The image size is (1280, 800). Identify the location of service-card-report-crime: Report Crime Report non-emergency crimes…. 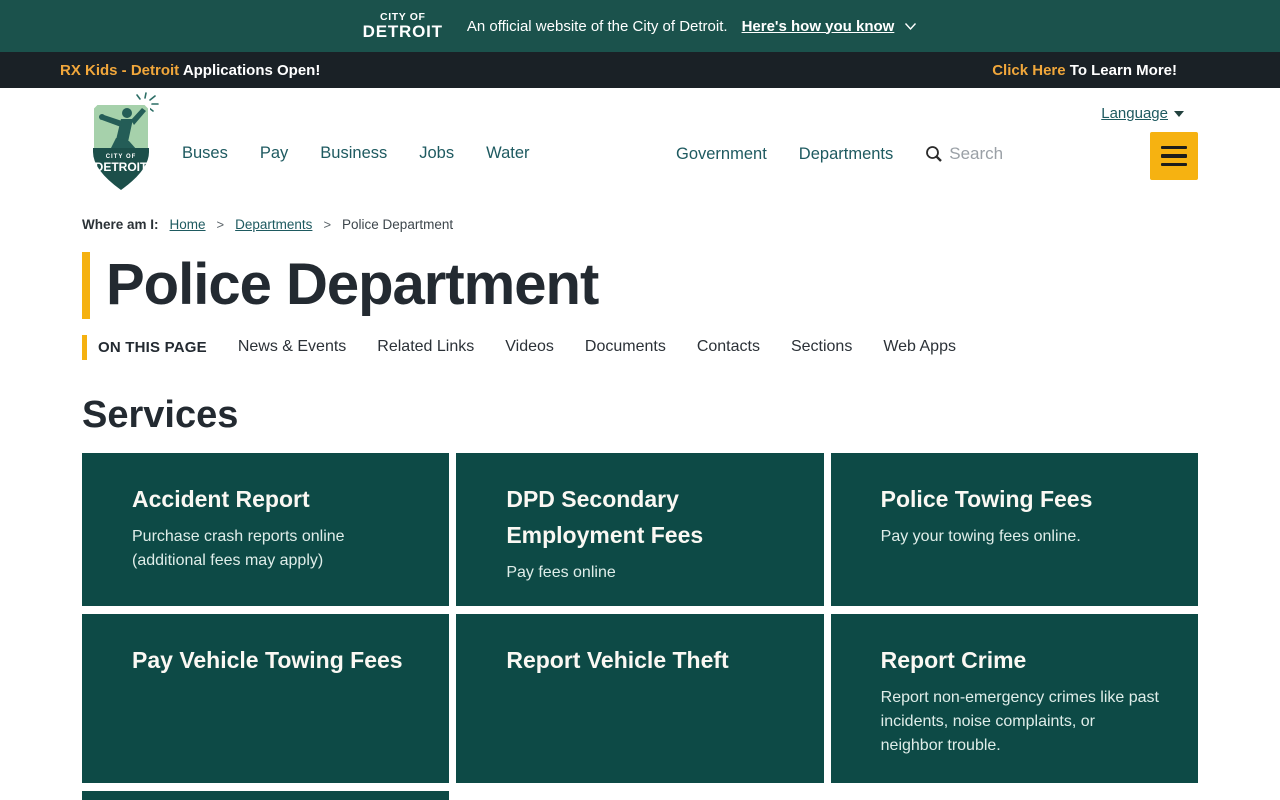
(1014, 698).